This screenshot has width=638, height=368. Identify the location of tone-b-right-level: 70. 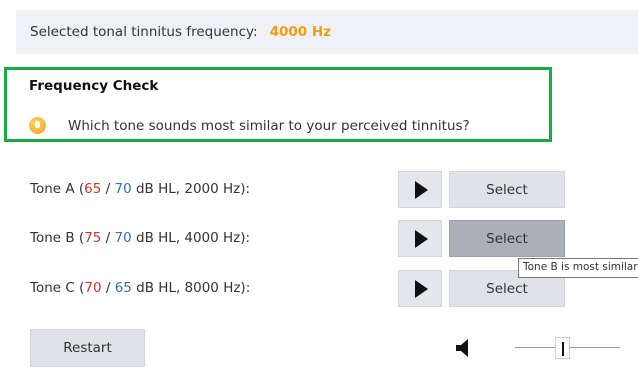
(123, 238).